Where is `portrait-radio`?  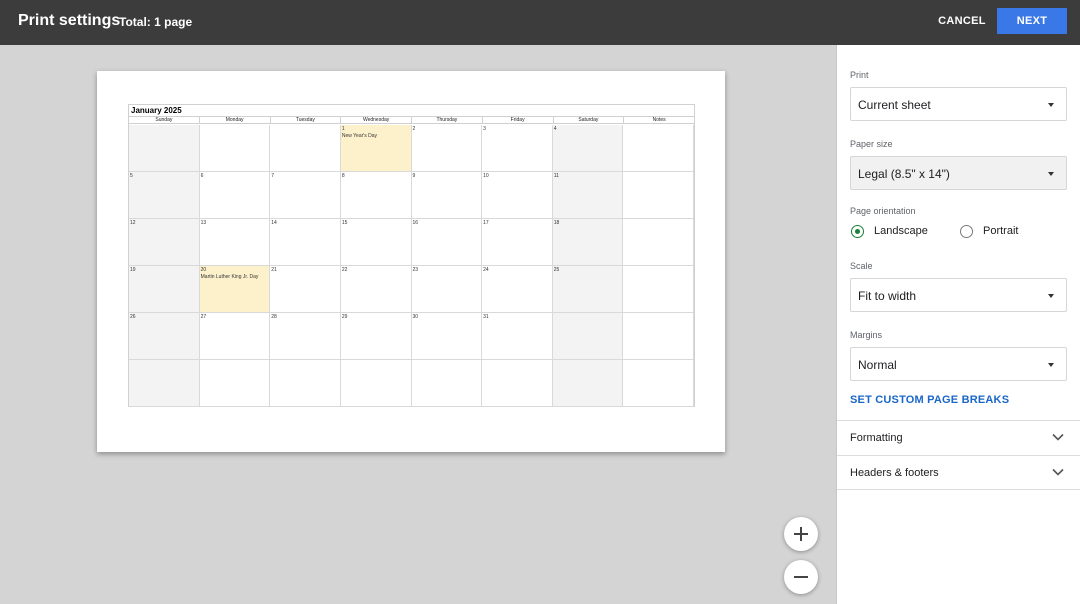
portrait-radio is located at coordinates (966, 231).